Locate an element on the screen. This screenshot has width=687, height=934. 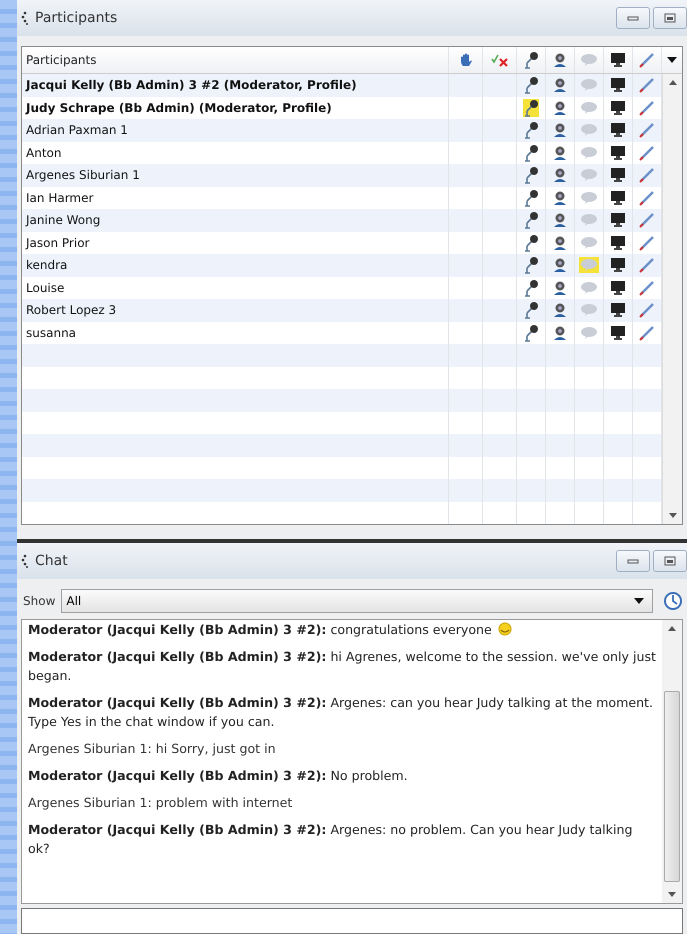
chat-message: Moderator (Jacqui Kelly (Bb Admin) 3 #2): No problem. is located at coordinates (218, 776).